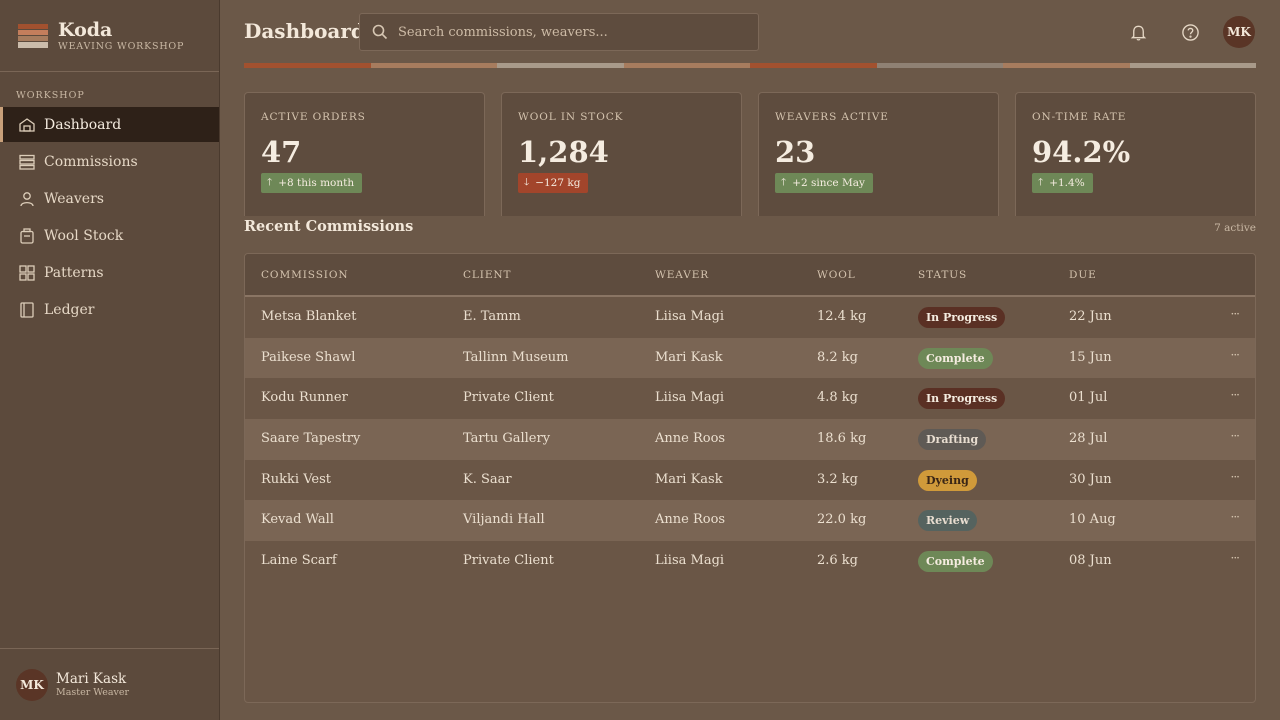 This screenshot has height=720, width=1280. Describe the element at coordinates (504, 520) in the screenshot. I see `cell-client: Viljandi Hall` at that location.